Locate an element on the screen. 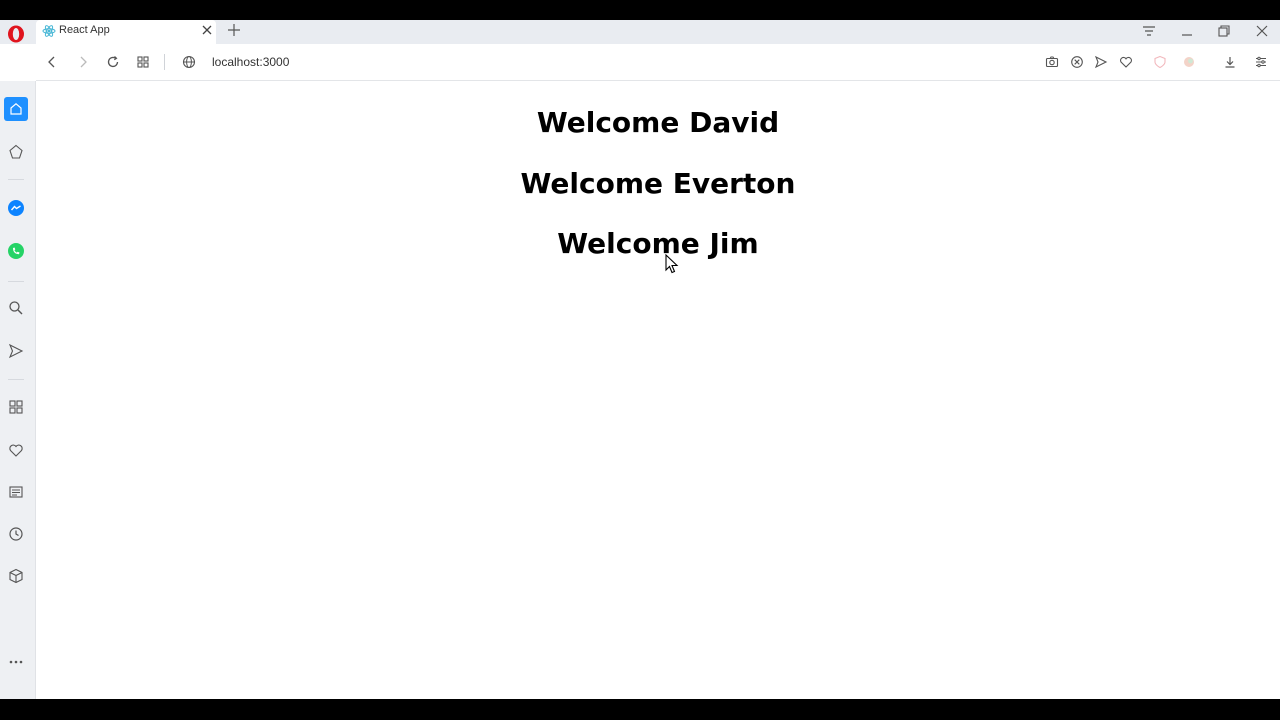  speed-dial-icon is located at coordinates (16, 407).